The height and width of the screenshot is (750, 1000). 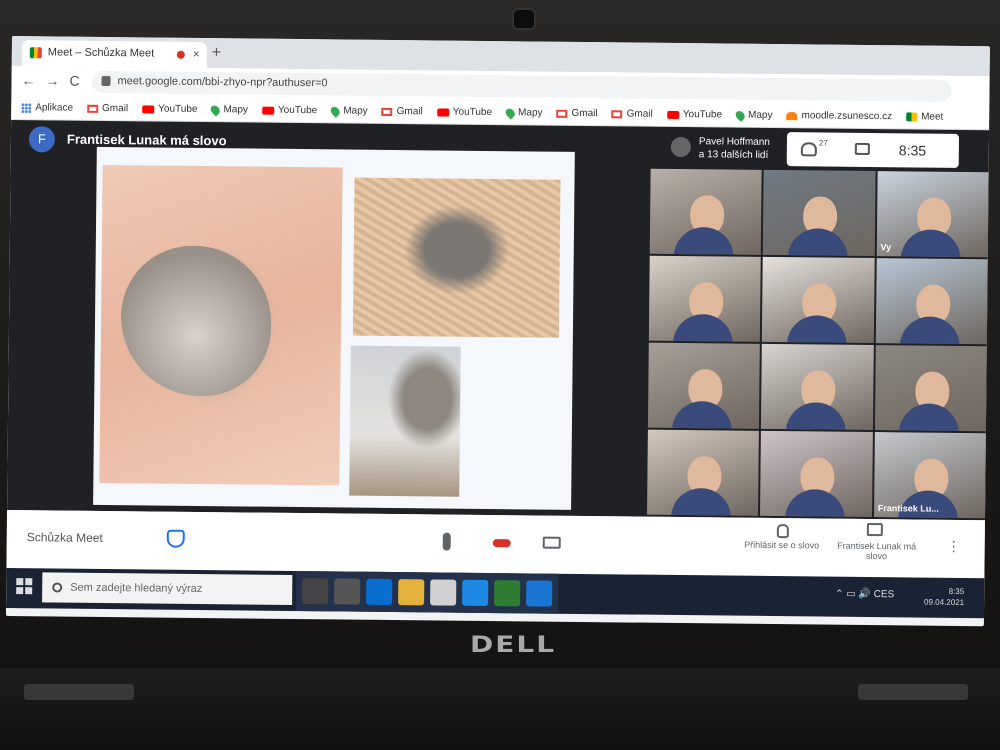 What do you see at coordinates (551, 542) in the screenshot?
I see `camera-icon` at bounding box center [551, 542].